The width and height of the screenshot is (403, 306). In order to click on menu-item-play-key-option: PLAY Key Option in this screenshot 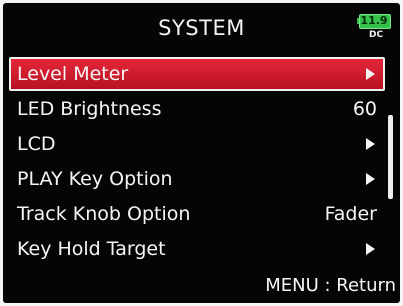, I will do `click(197, 179)`.